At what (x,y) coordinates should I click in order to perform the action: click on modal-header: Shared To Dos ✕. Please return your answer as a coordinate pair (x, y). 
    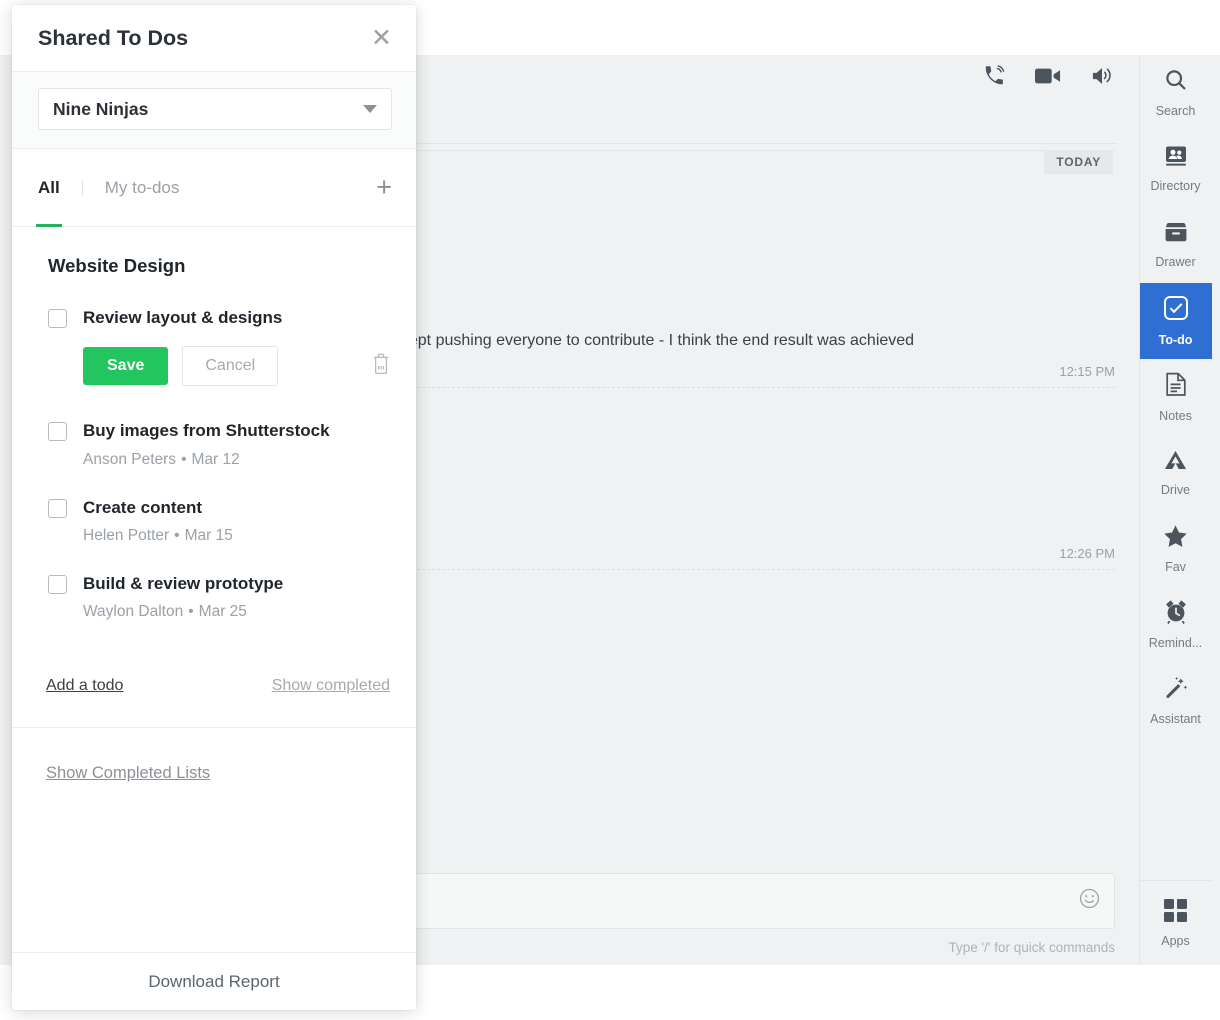
    Looking at the image, I should click on (214, 38).